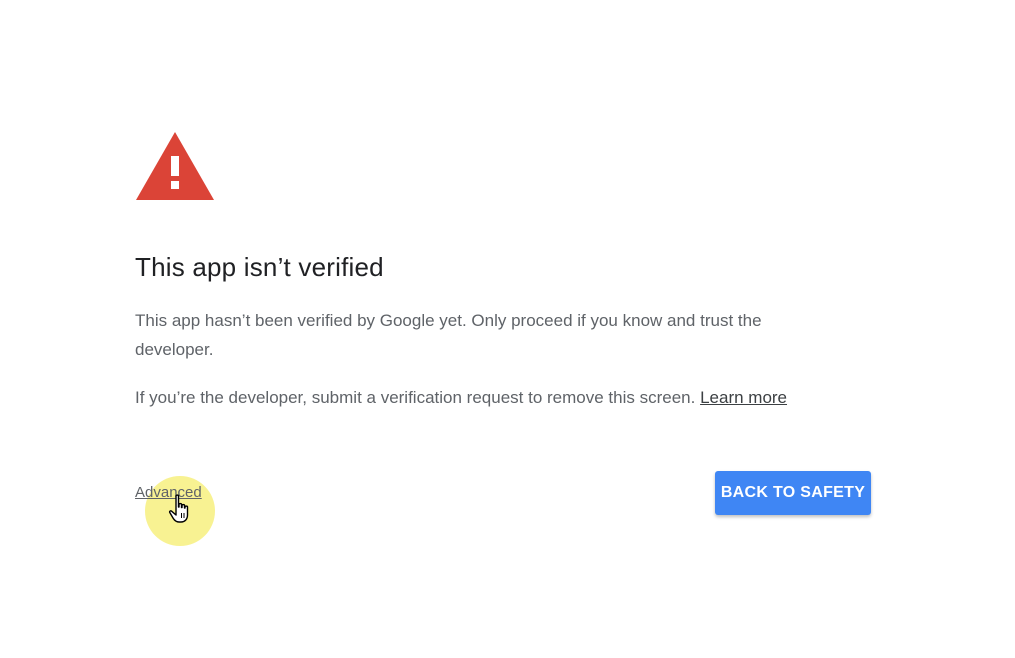 The image size is (1015, 658). Describe the element at coordinates (259, 267) in the screenshot. I see `page-title: This app isn’t verified` at that location.